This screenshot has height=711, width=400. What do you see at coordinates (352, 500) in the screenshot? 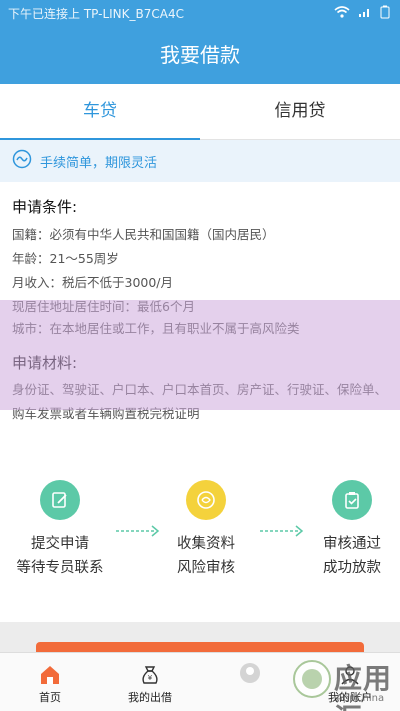
I see `clipboard-icon` at bounding box center [352, 500].